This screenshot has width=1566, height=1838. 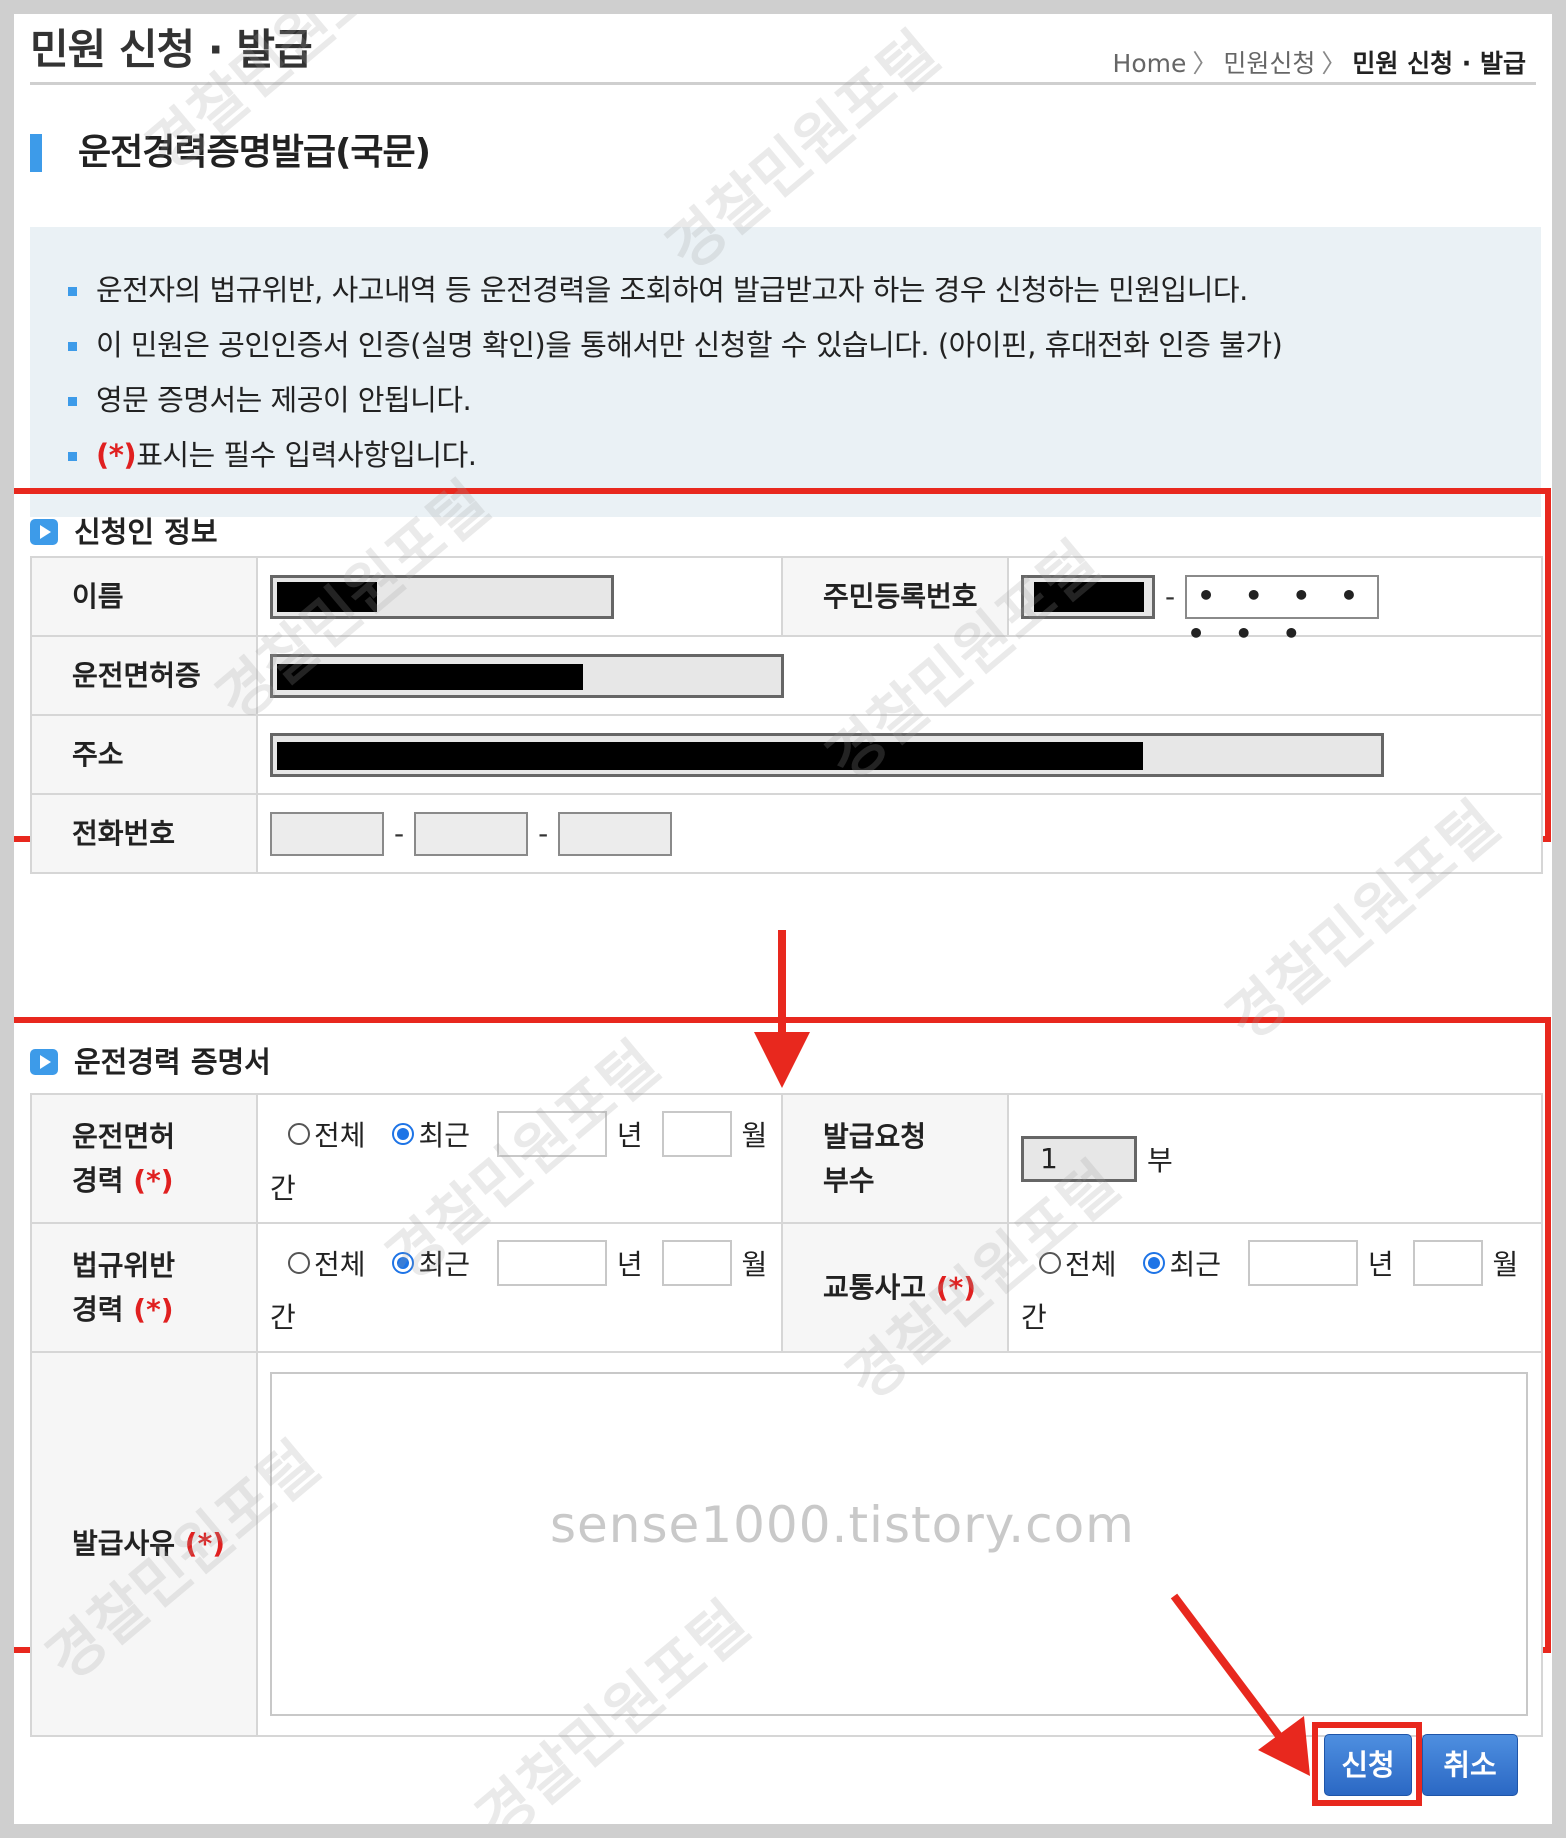 What do you see at coordinates (1367, 1764) in the screenshot?
I see `apply-button-highlight` at bounding box center [1367, 1764].